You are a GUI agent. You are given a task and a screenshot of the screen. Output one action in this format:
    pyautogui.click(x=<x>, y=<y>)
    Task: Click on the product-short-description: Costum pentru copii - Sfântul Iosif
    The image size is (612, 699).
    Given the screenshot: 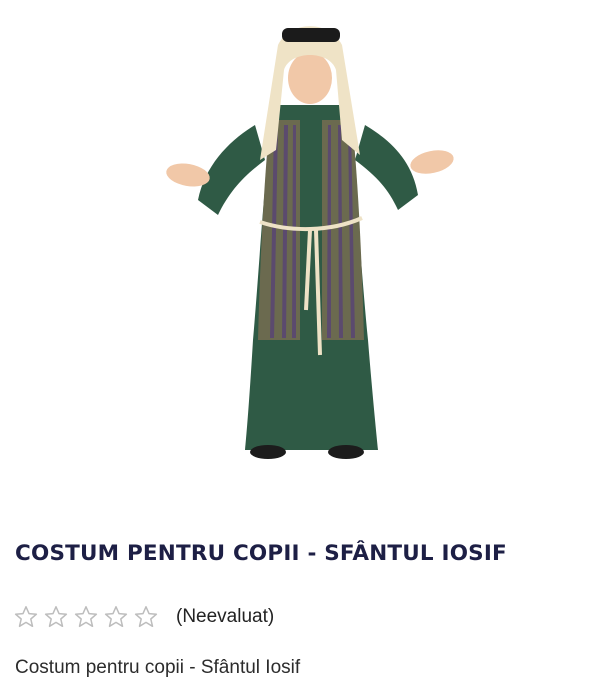 What is the action you would take?
    pyautogui.click(x=158, y=667)
    